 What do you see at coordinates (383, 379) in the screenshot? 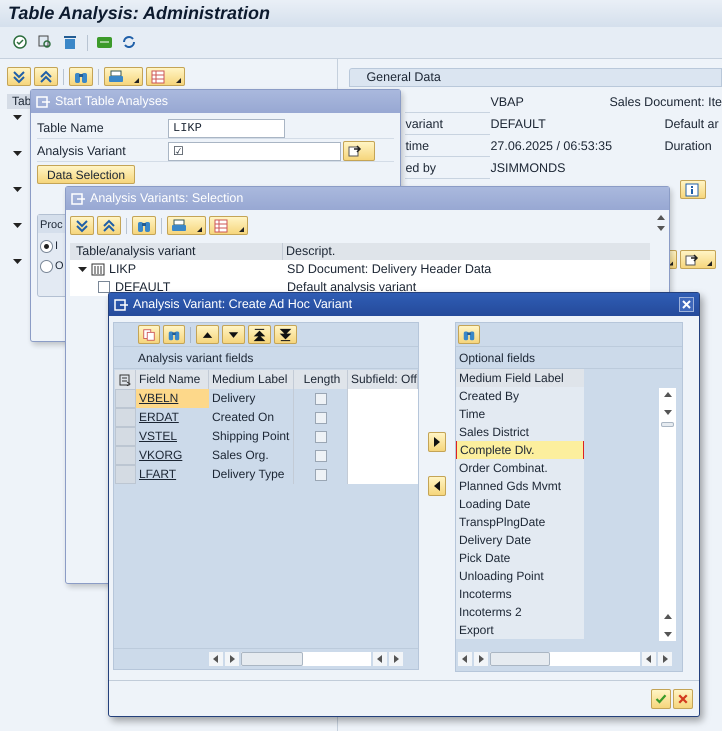
I see `column-header: Subfield: Off` at bounding box center [383, 379].